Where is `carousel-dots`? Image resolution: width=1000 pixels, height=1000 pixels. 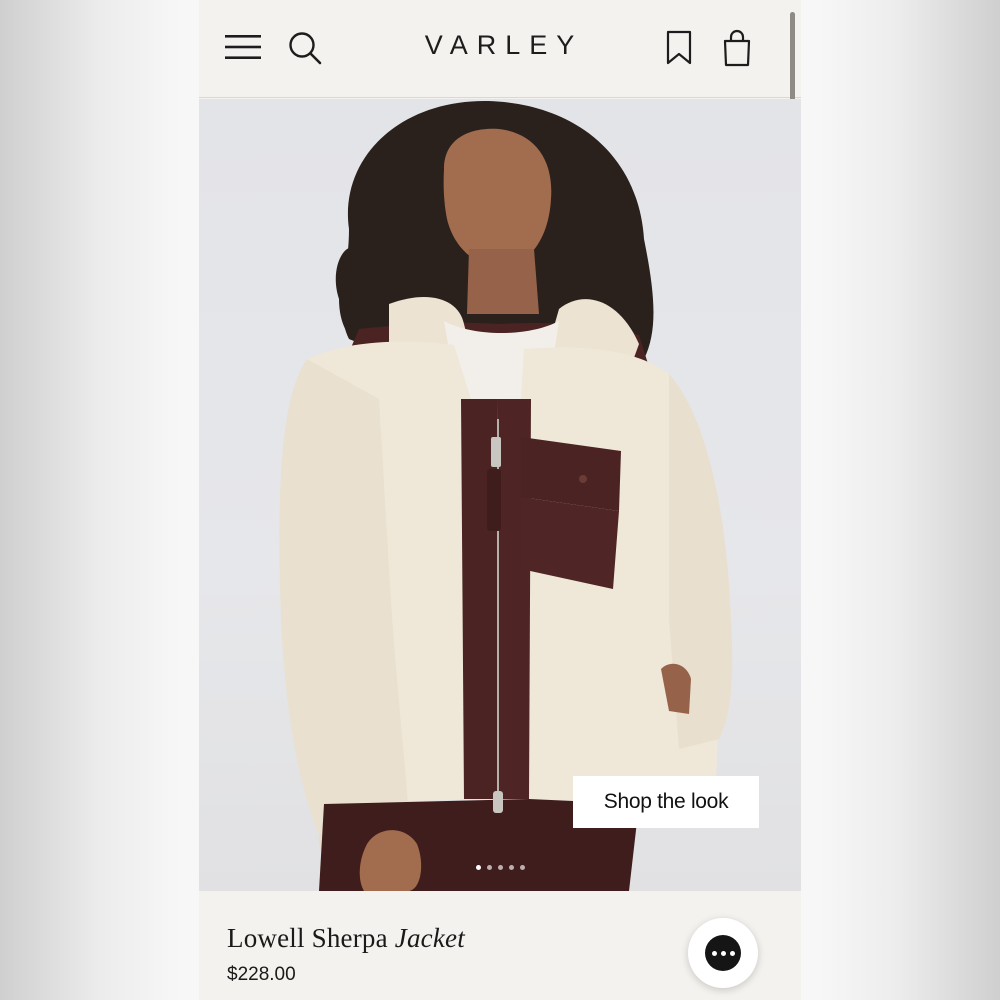
carousel-dots is located at coordinates (500, 867).